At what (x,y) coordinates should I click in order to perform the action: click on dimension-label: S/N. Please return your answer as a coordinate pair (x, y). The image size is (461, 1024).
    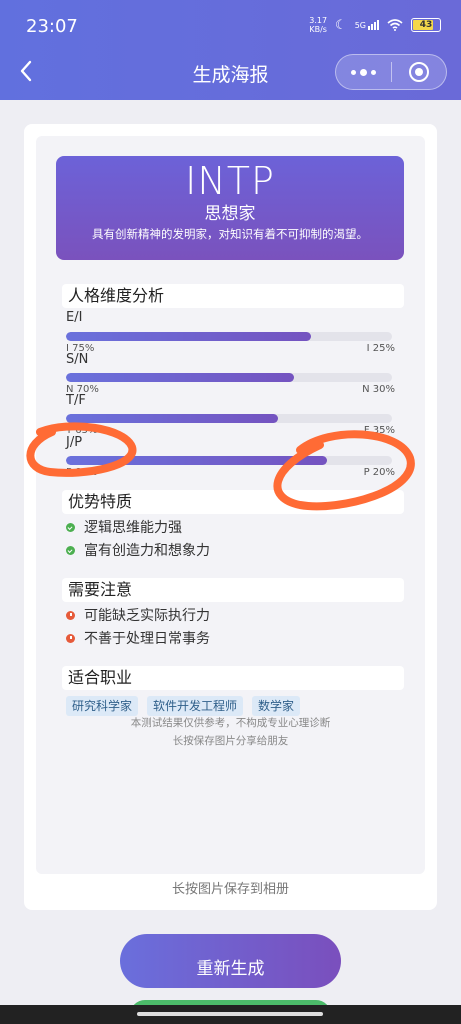
    Looking at the image, I should click on (77, 359).